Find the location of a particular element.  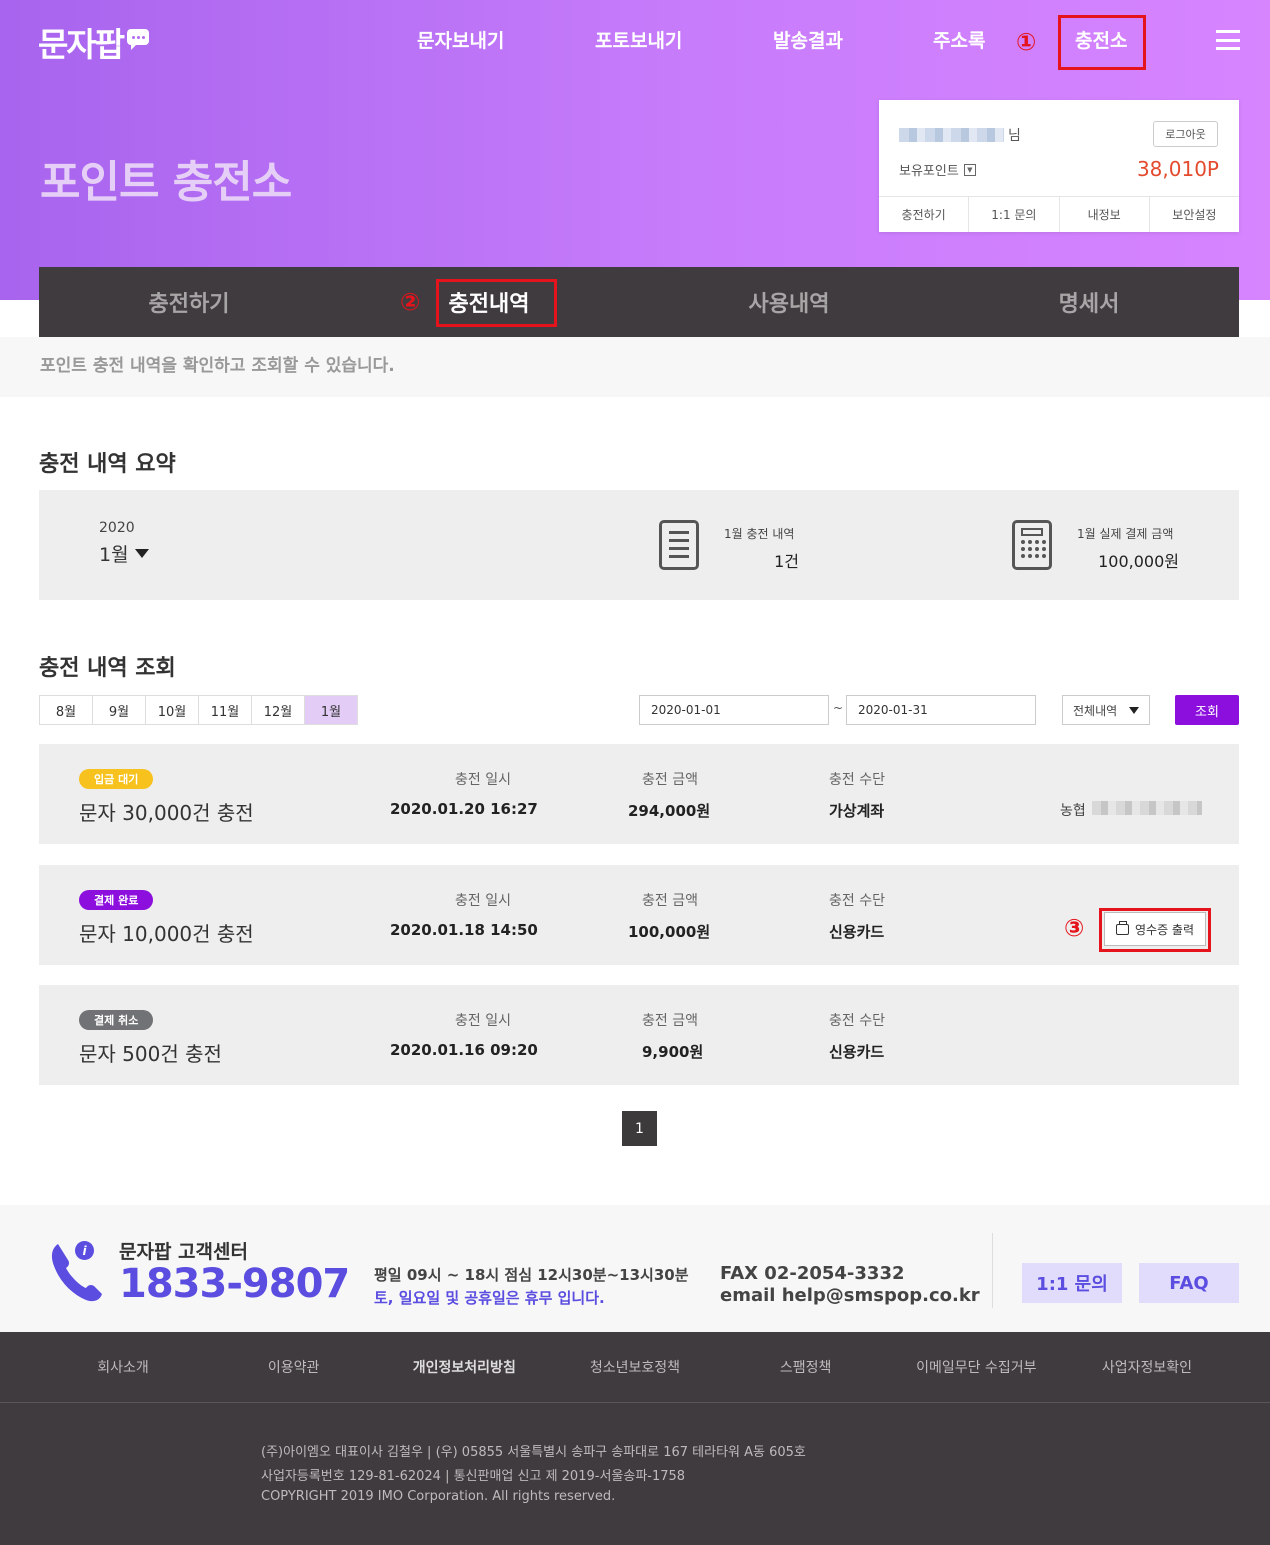

month-button: 8월 is located at coordinates (66, 710).